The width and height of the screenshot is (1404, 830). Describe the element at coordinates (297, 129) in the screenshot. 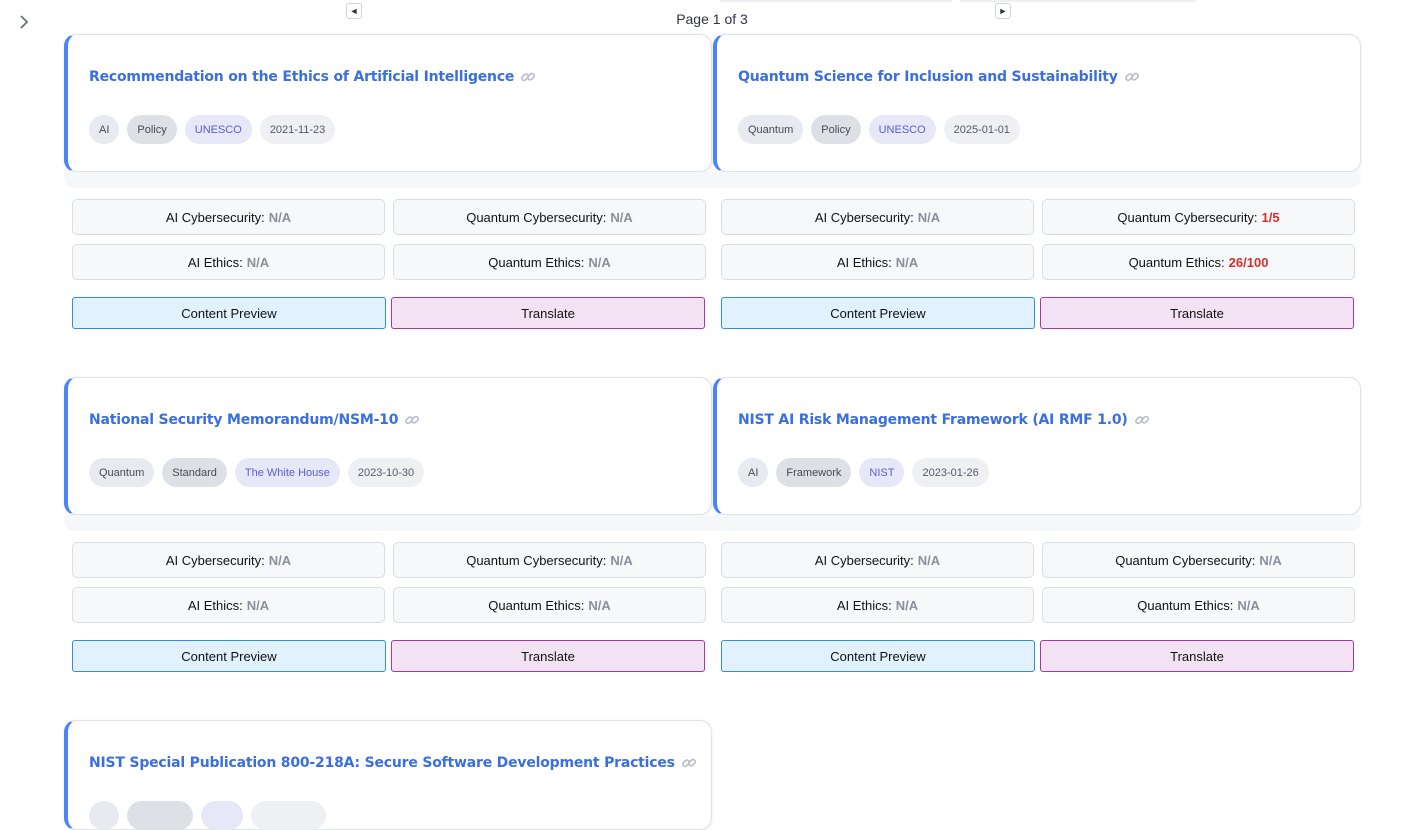

I see `date-tag: 2021-11-23` at that location.